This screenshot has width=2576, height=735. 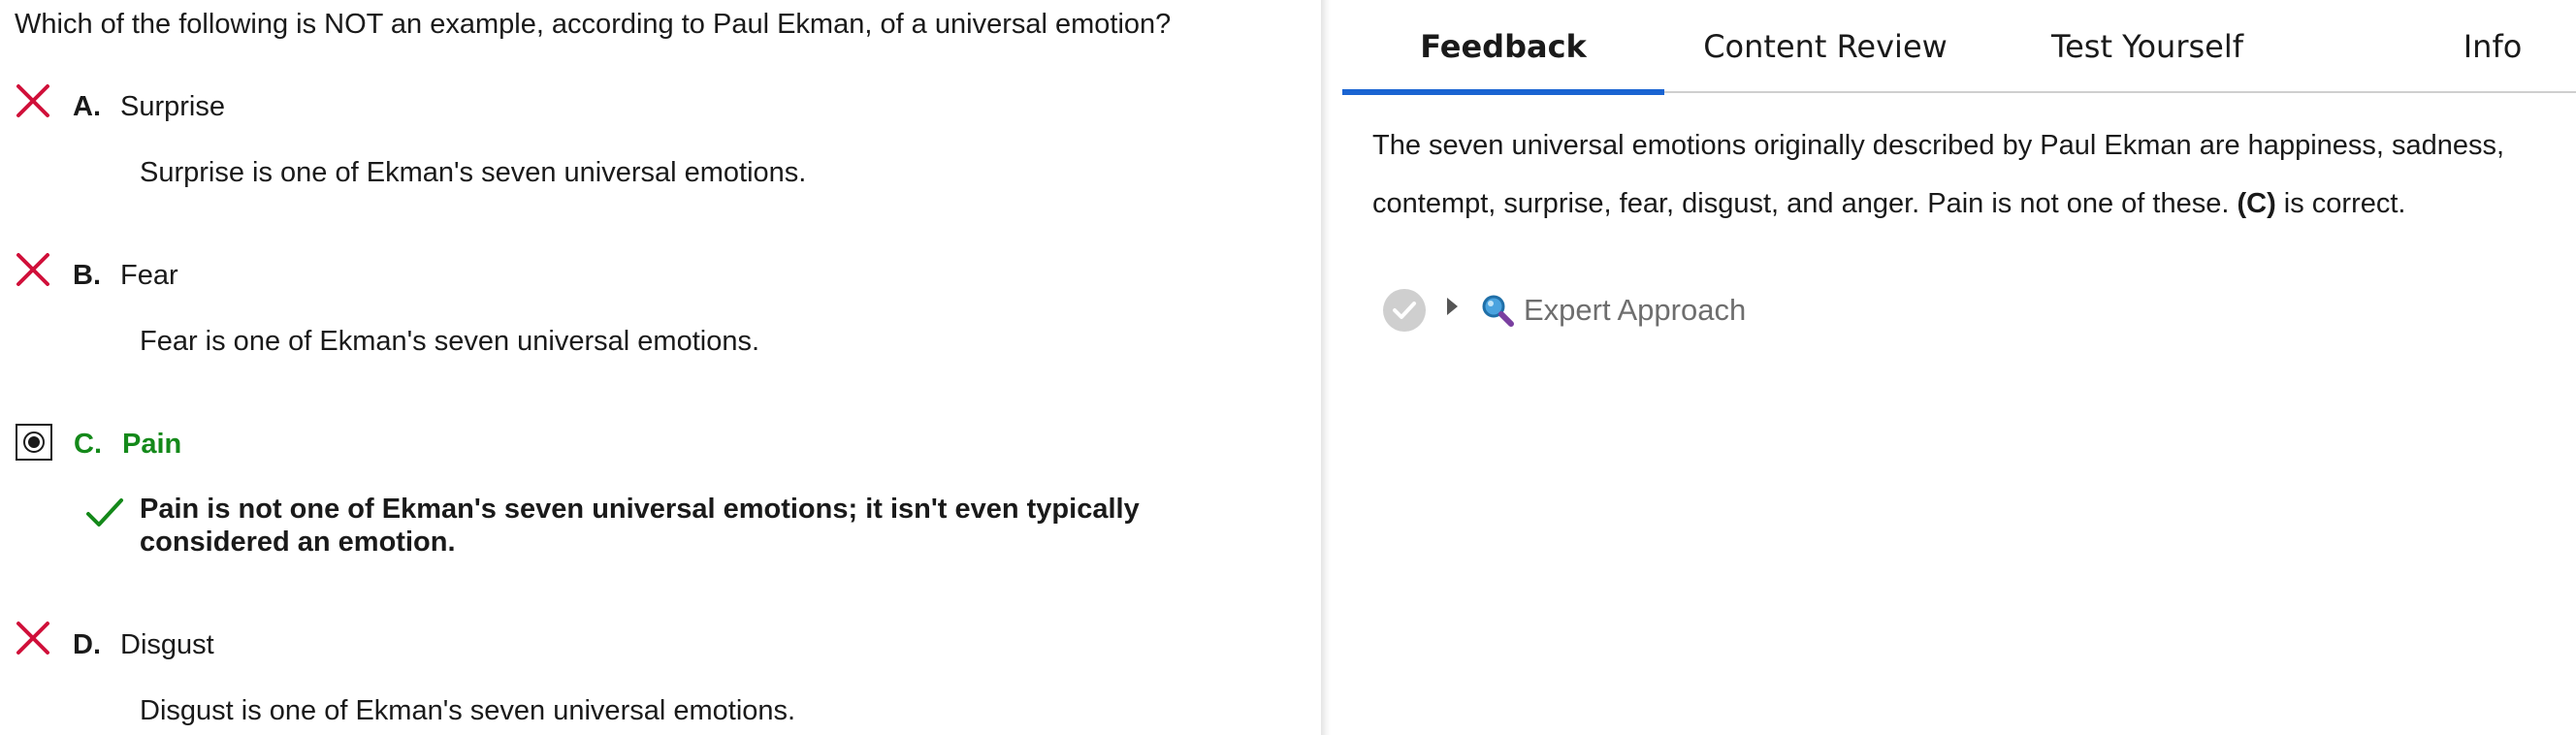 I want to click on choice-letter: D., so click(x=87, y=644).